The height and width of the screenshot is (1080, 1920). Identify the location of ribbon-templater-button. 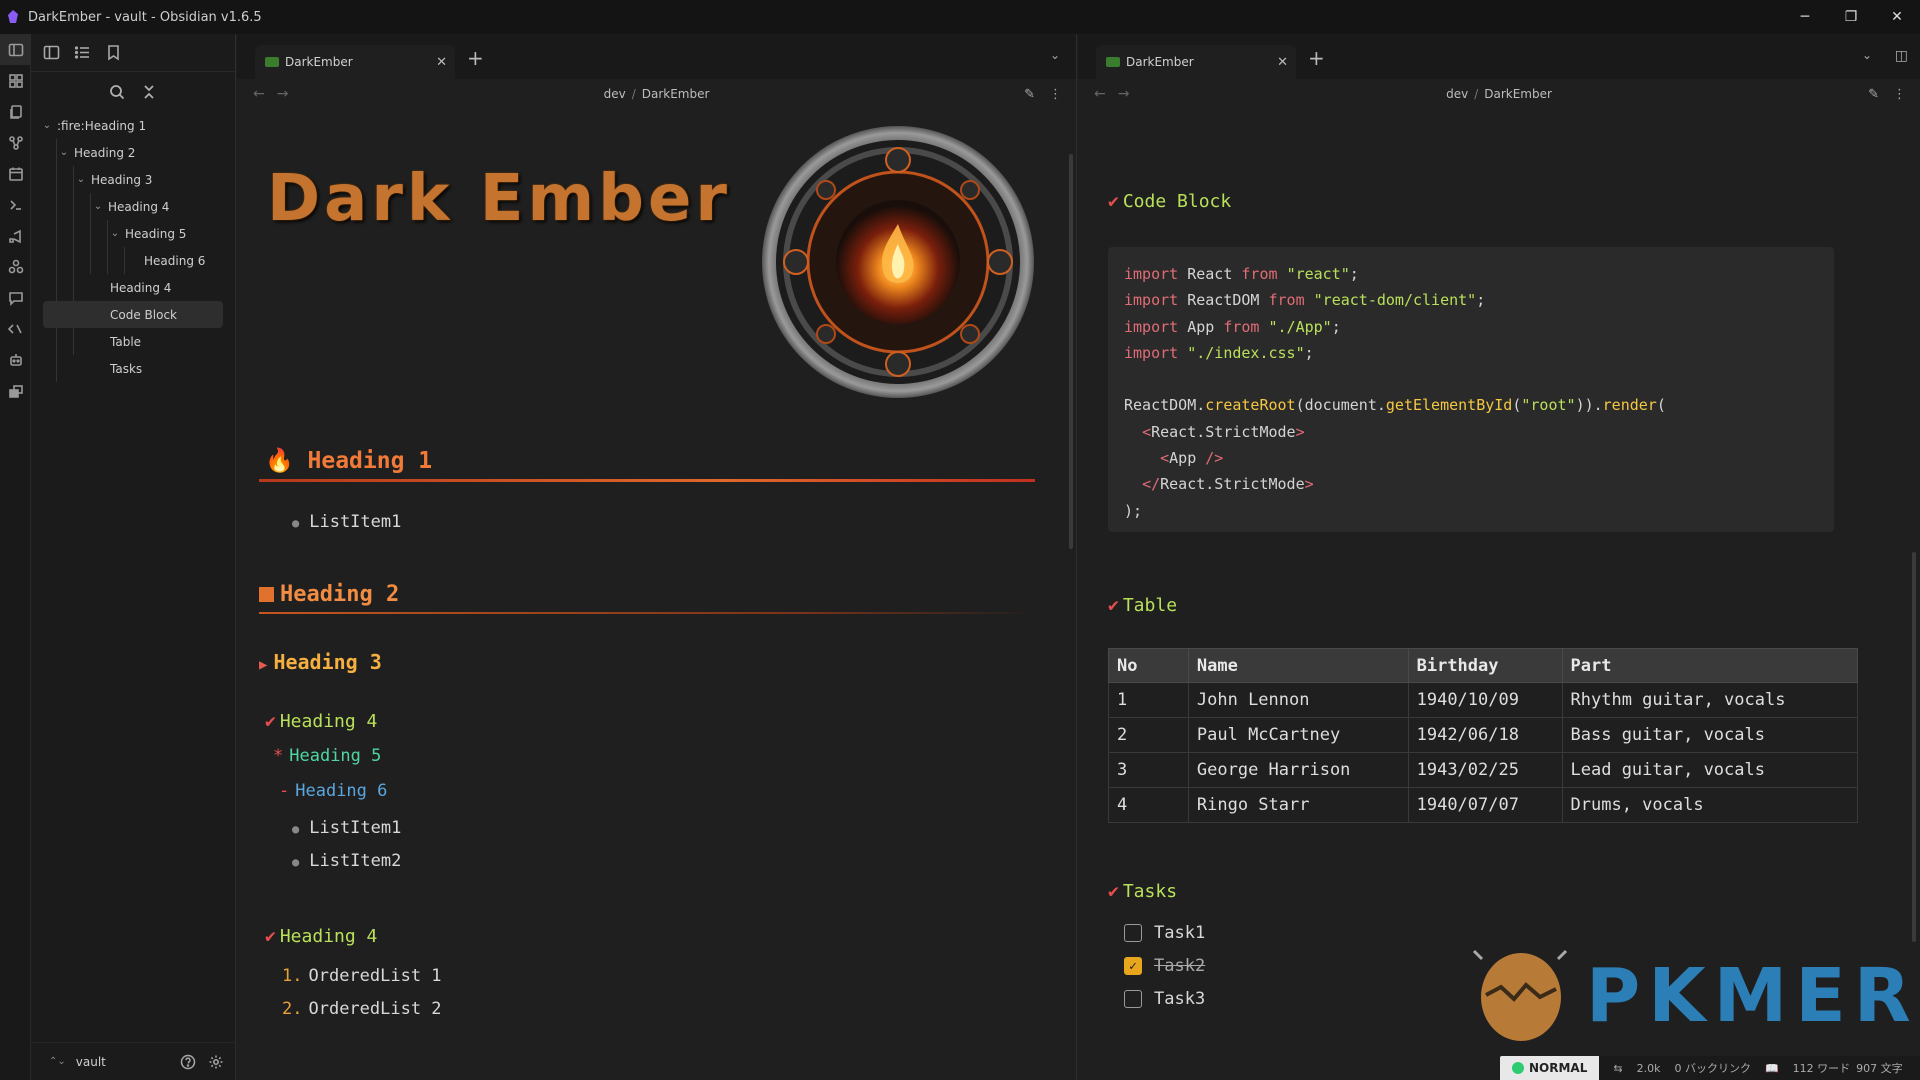
(15, 328).